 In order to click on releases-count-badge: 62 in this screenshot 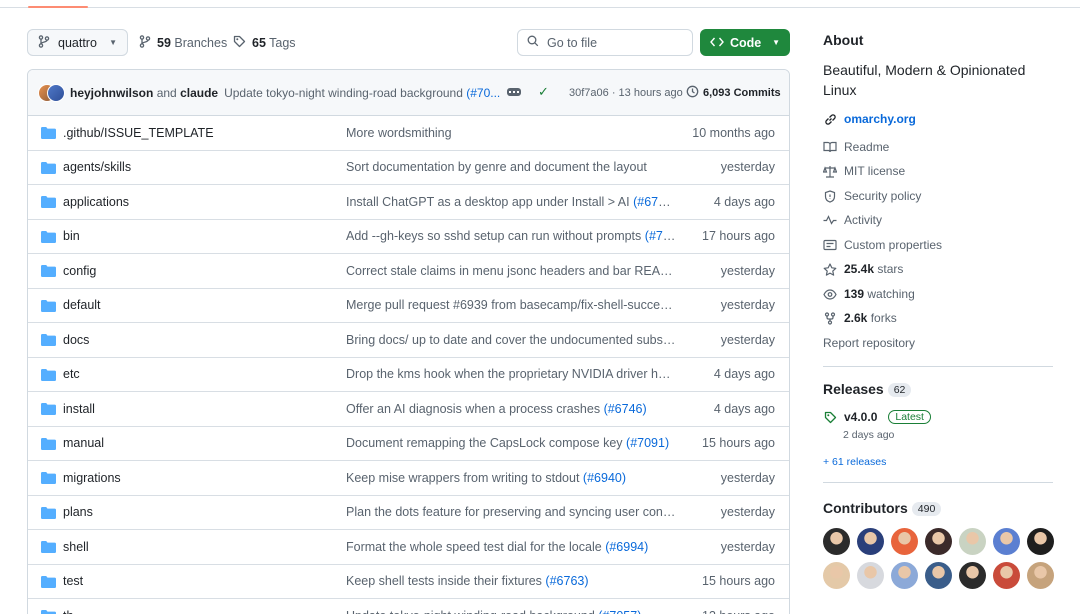, I will do `click(899, 390)`.